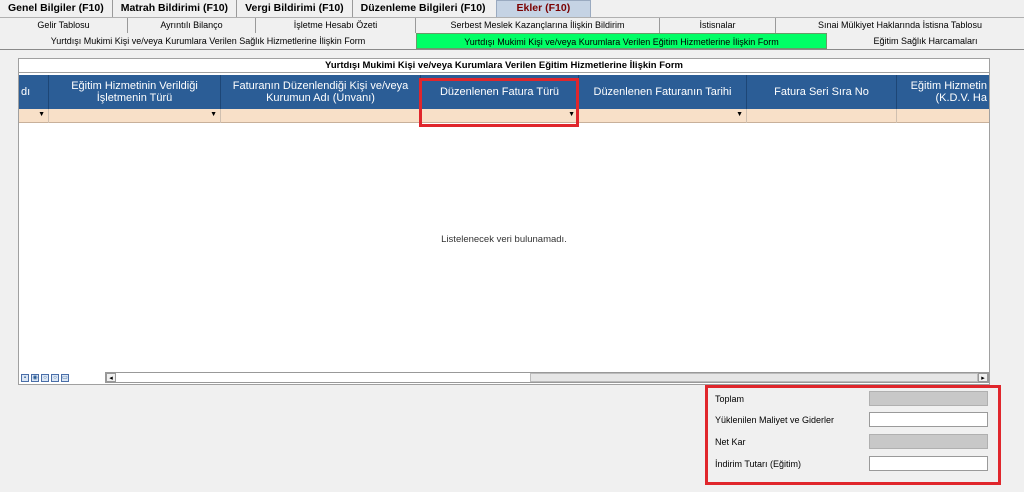 The width and height of the screenshot is (1024, 492). I want to click on scroll-left-icon: ◂, so click(111, 377).